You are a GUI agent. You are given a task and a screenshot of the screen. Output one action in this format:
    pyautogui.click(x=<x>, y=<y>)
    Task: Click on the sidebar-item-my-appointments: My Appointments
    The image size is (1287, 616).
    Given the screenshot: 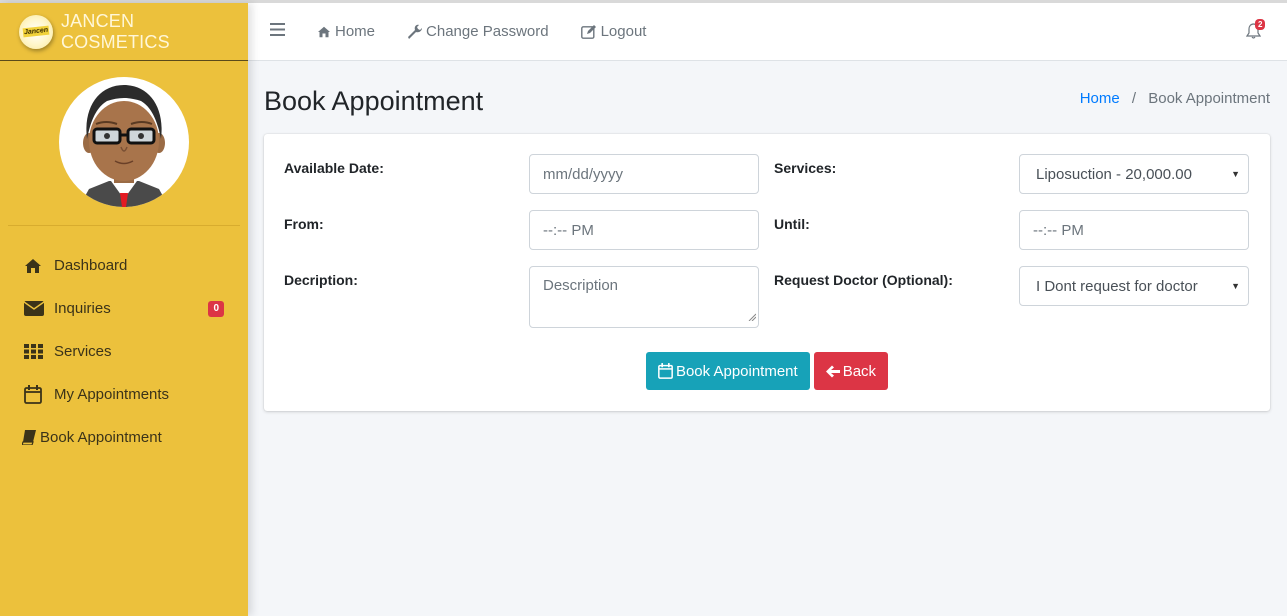 What is the action you would take?
    pyautogui.click(x=124, y=394)
    